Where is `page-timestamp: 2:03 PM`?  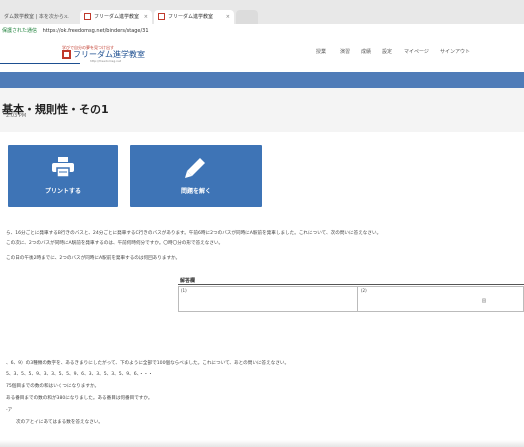 page-timestamp: 2:03 PM is located at coordinates (16, 116).